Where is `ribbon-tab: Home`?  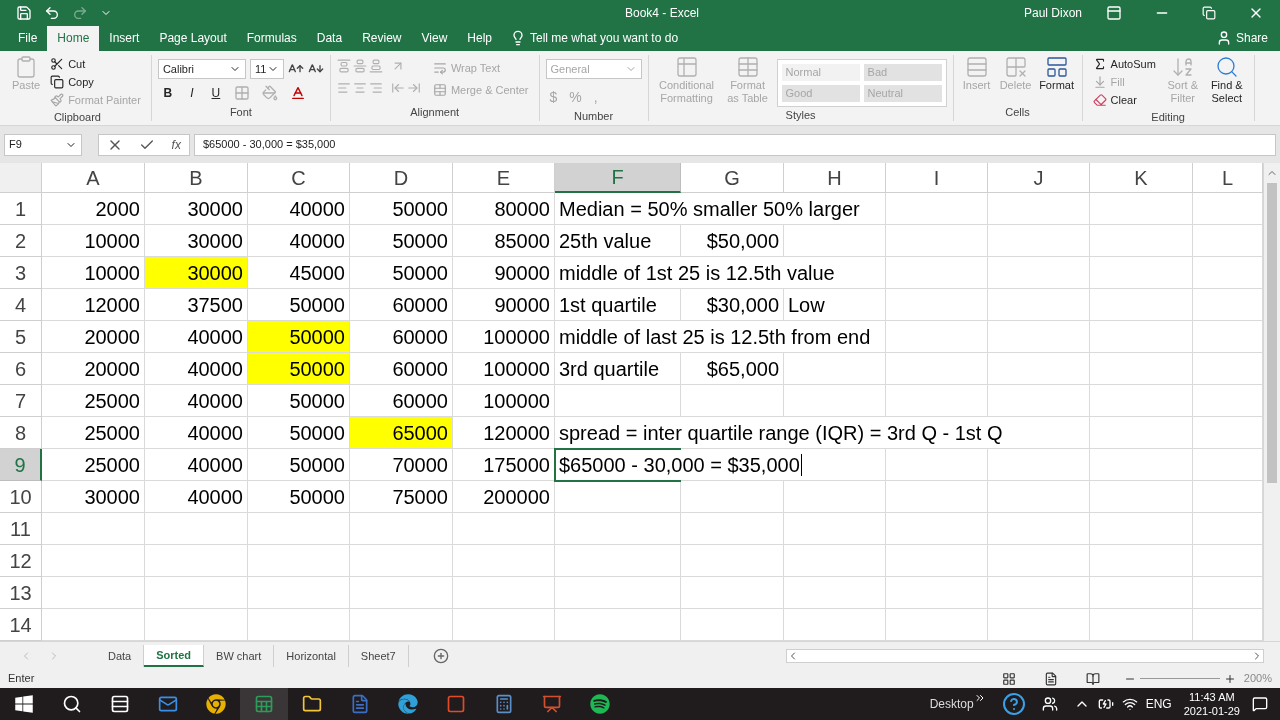
ribbon-tab: Home is located at coordinates (73, 38).